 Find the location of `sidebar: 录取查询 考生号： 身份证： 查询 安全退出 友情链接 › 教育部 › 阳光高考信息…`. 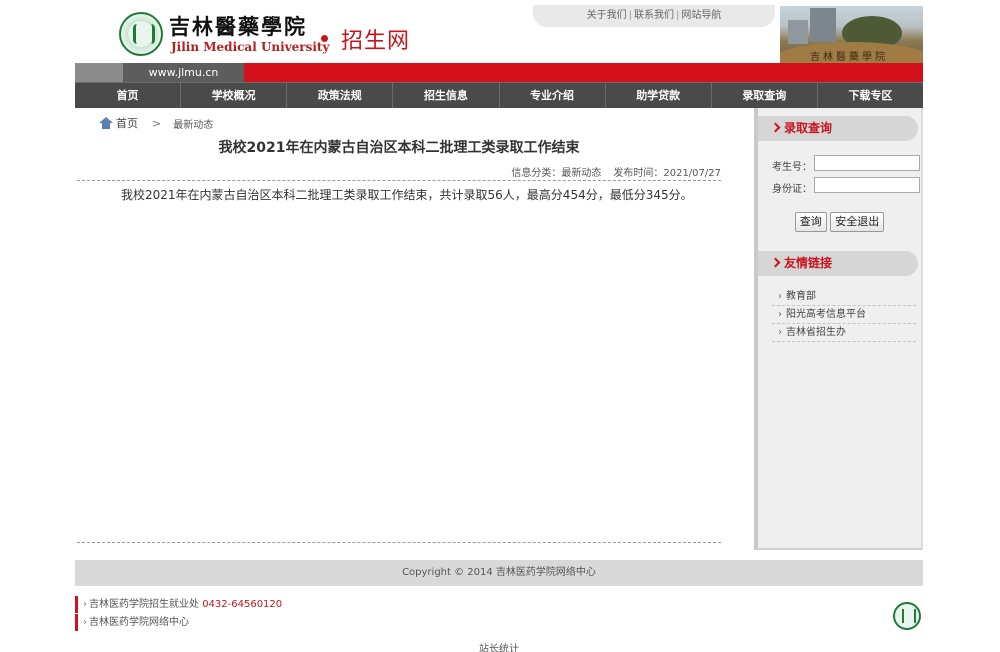

sidebar: 录取查询 考生号： 身份证： 查询 安全退出 友情链接 › 教育部 › 阳光高考信息… is located at coordinates (838, 329).